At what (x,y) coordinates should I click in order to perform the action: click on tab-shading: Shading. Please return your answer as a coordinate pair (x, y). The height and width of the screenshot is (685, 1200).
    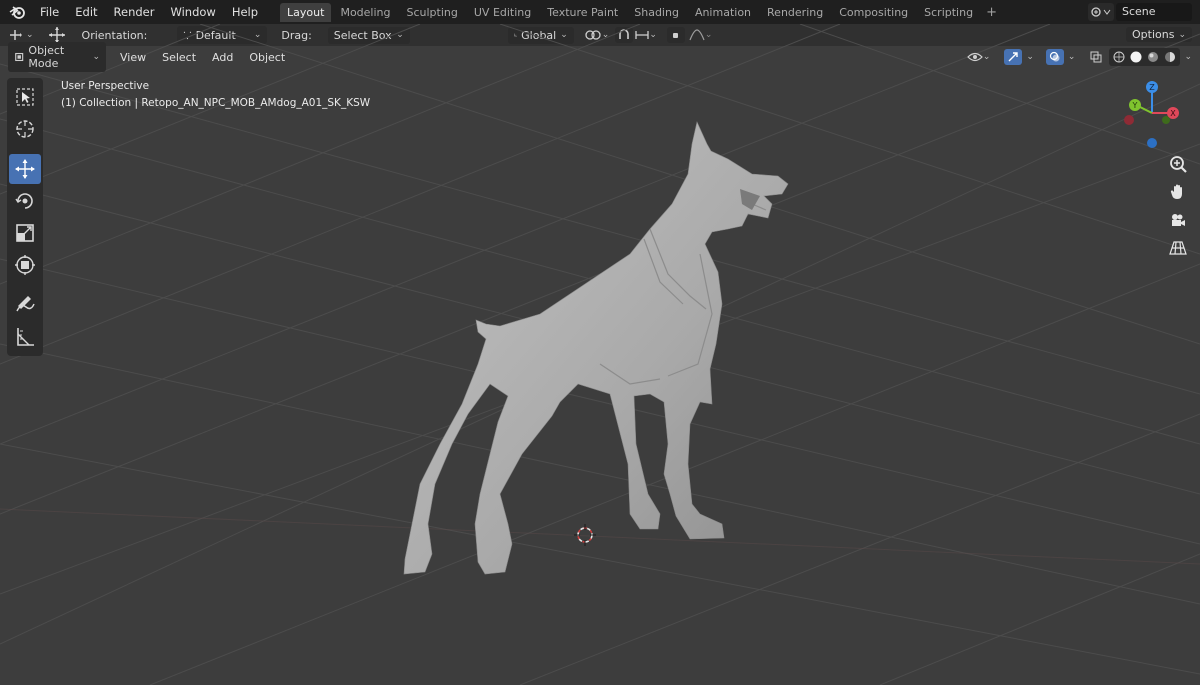
    Looking at the image, I should click on (656, 12).